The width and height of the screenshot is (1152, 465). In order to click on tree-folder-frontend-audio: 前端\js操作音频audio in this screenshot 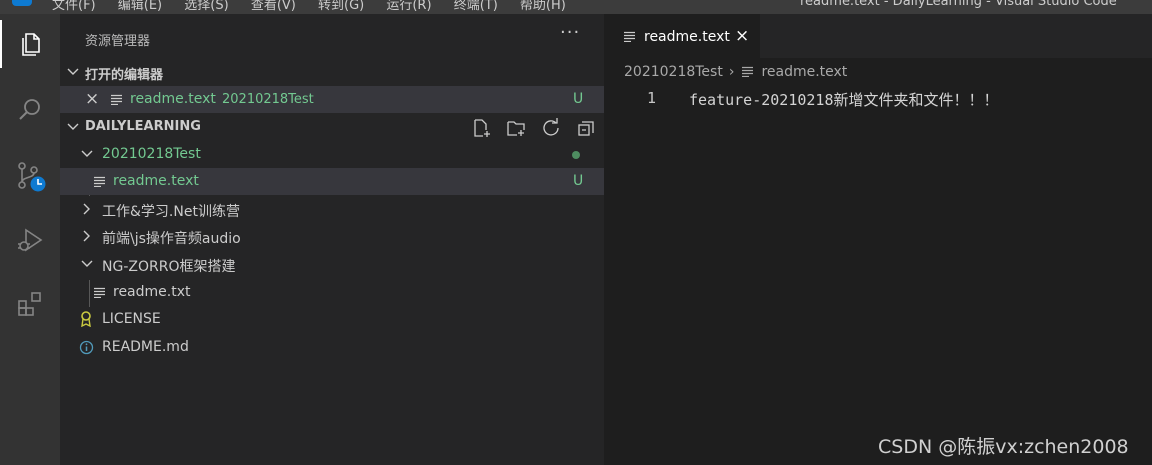, I will do `click(332, 236)`.